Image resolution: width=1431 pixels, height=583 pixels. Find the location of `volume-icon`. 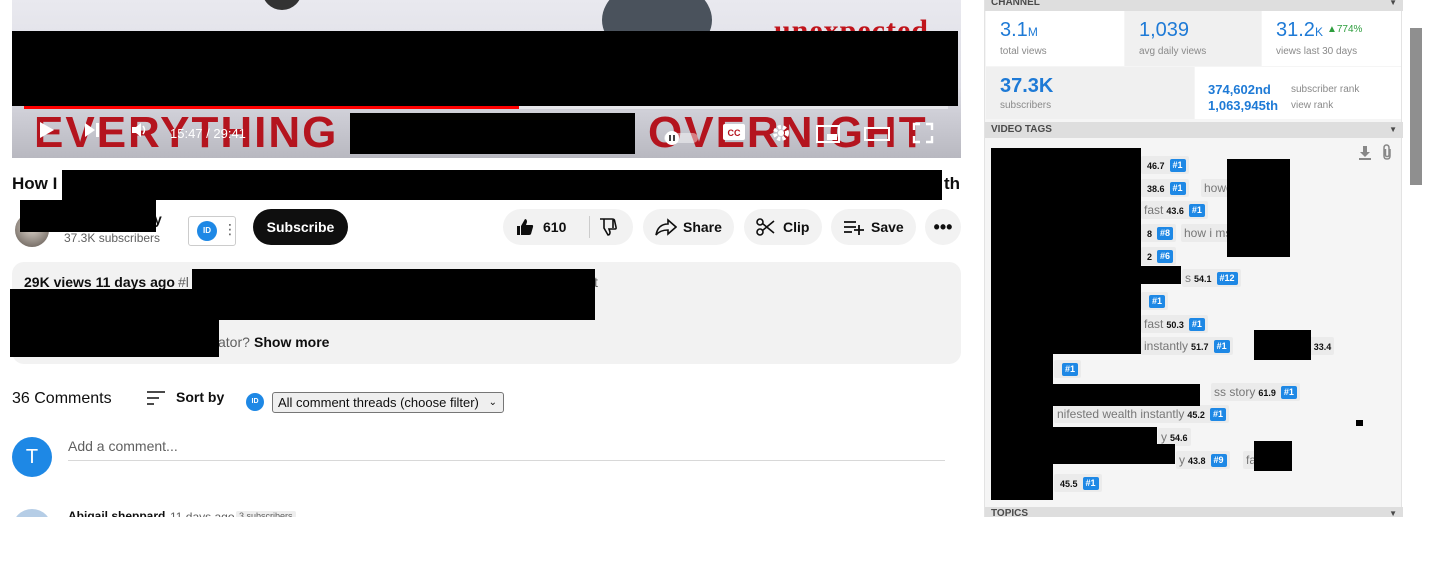

volume-icon is located at coordinates (140, 133).